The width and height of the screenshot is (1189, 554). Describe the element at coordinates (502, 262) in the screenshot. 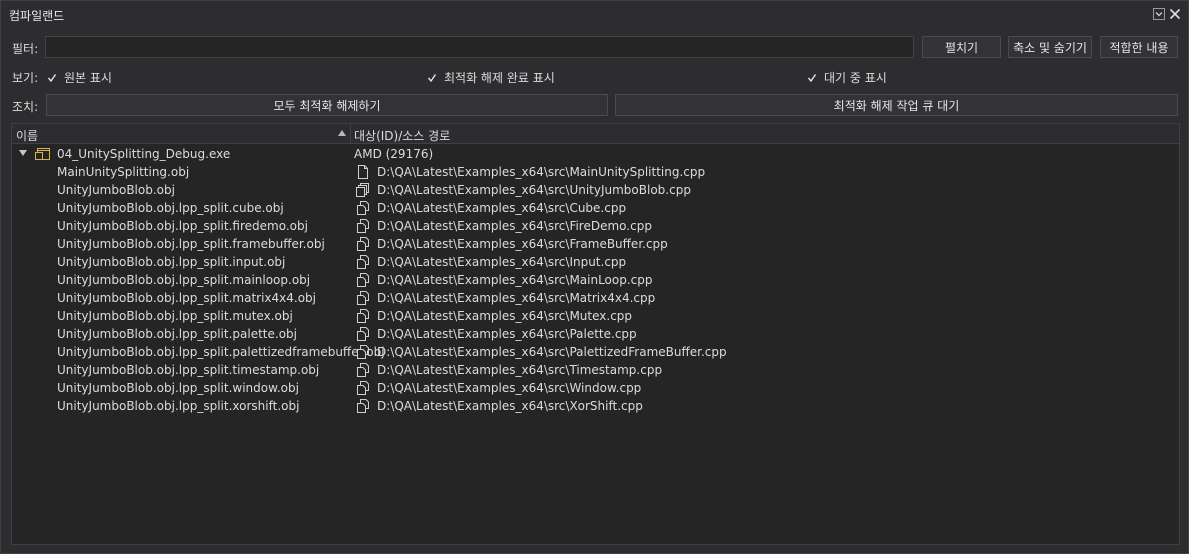

I see `source-path: D:\QA\Latest\Examples_x64\src\Input.cpp` at that location.